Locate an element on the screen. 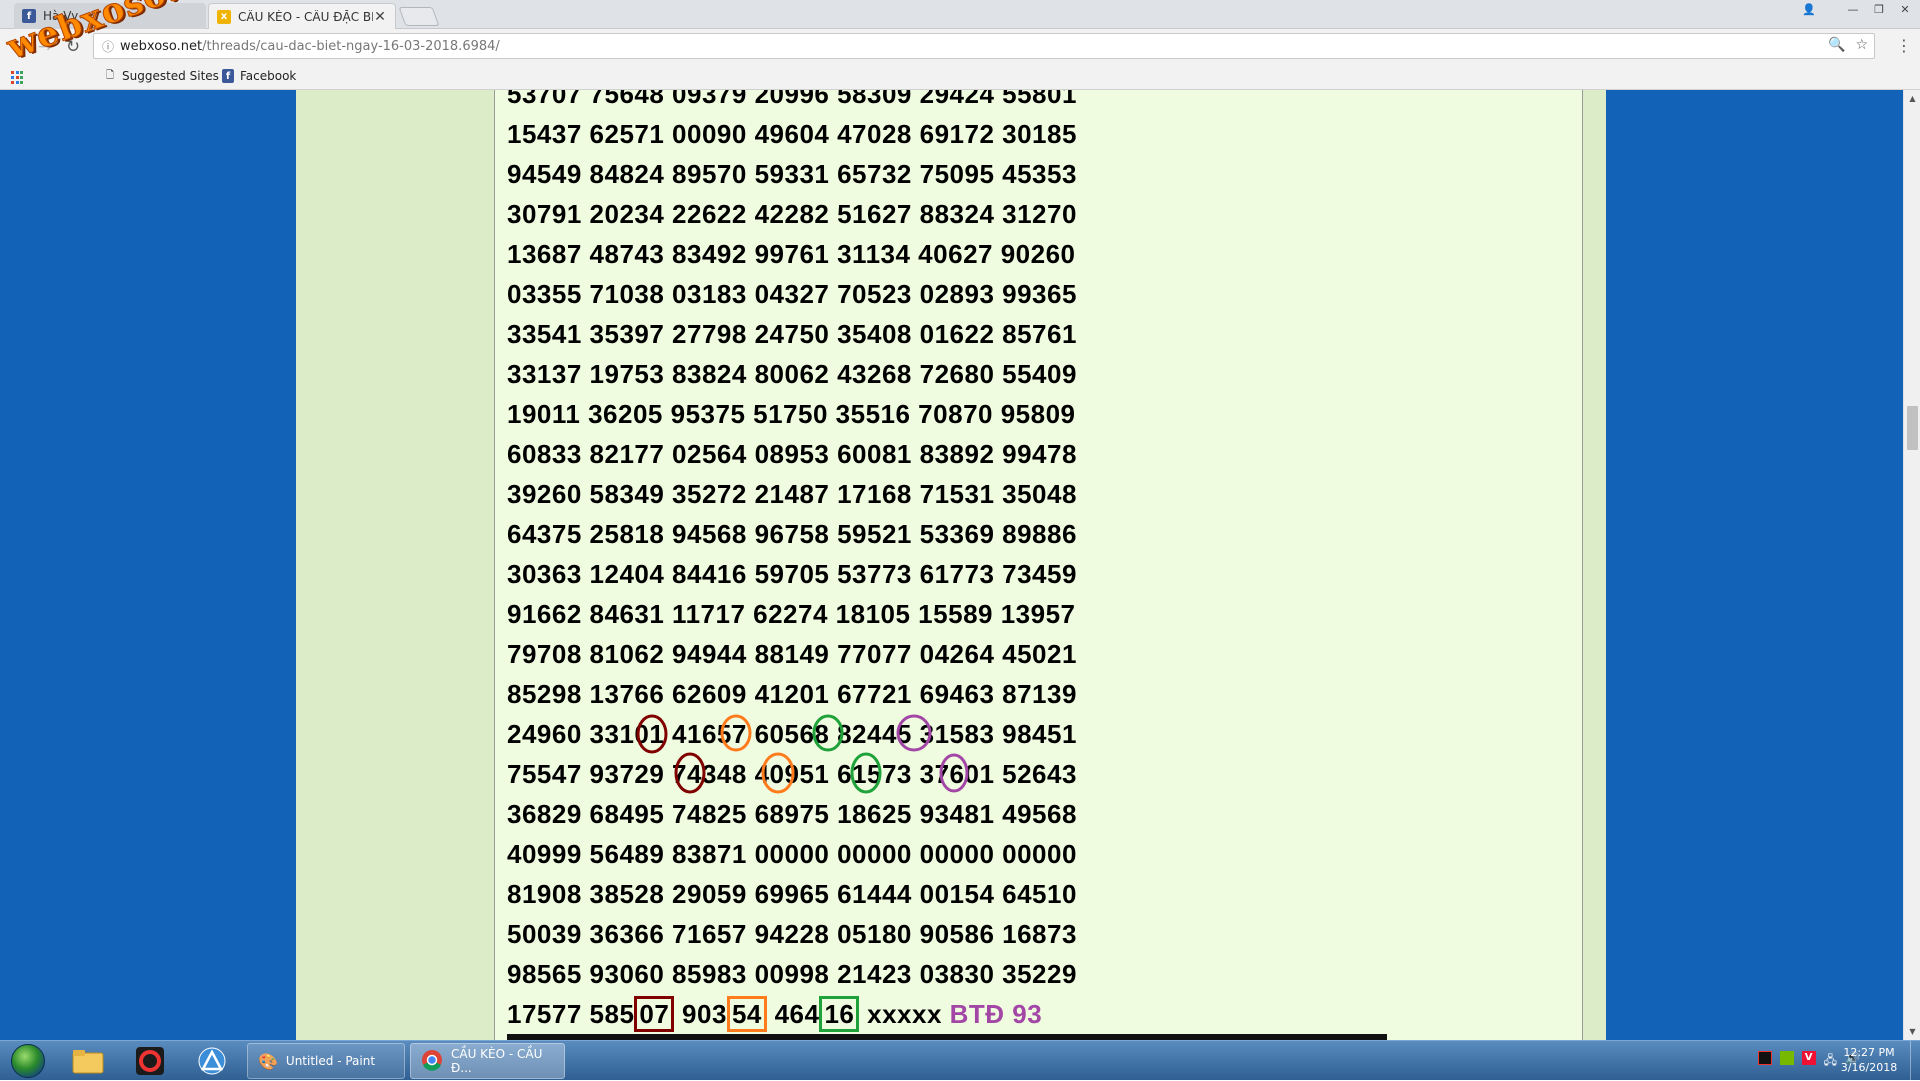 The image size is (1920, 1081). task-label: Untitled - Paint is located at coordinates (330, 1061).